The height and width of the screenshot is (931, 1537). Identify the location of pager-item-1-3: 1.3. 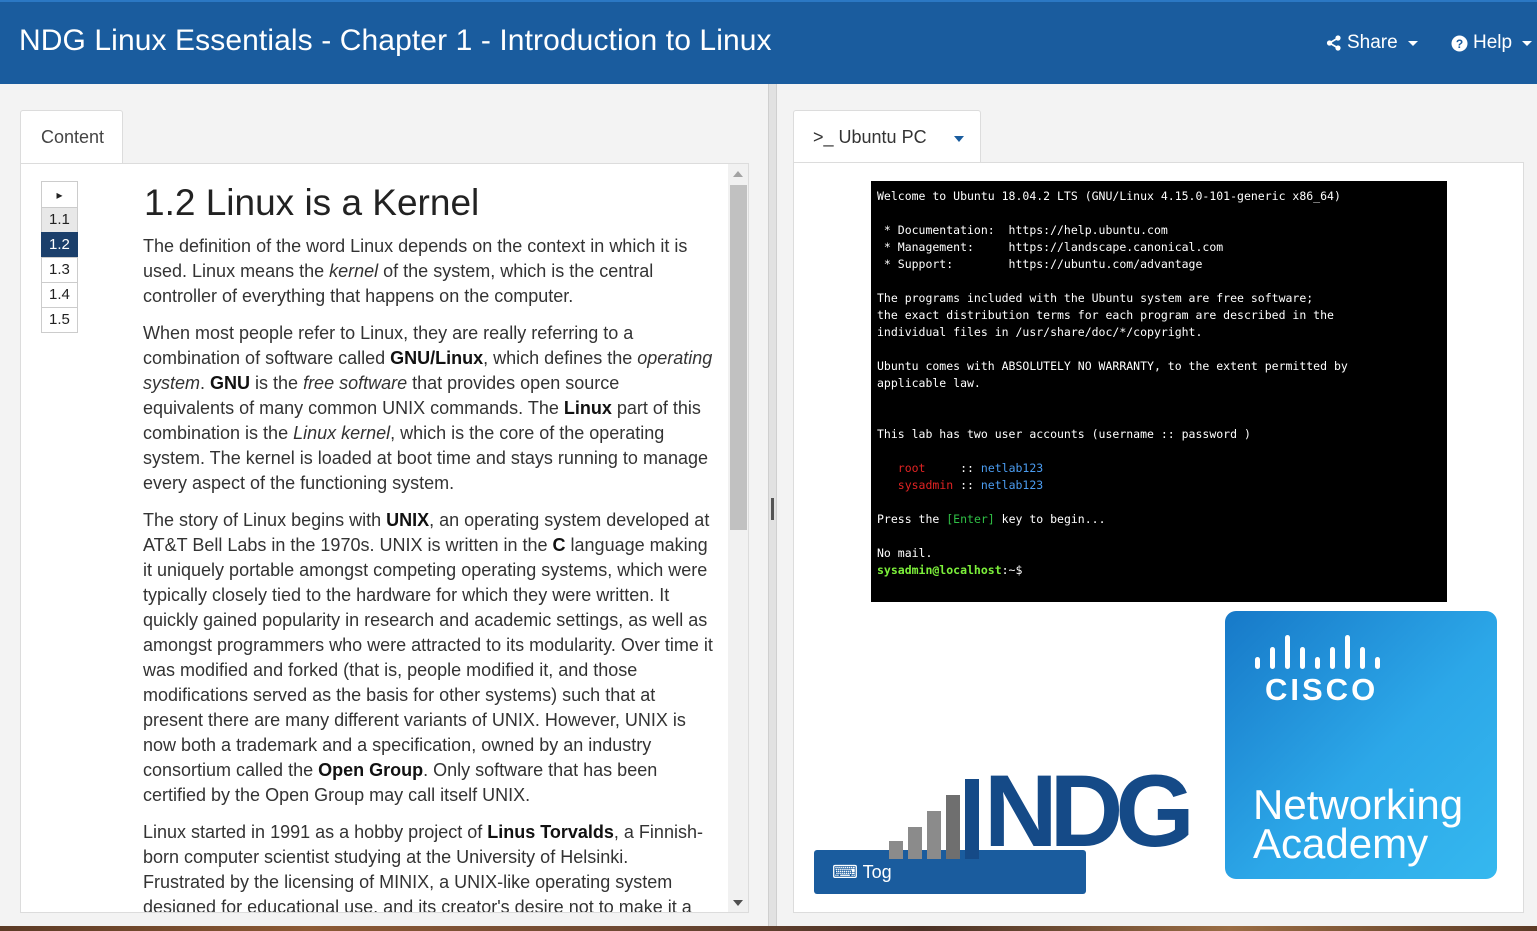
(59, 270).